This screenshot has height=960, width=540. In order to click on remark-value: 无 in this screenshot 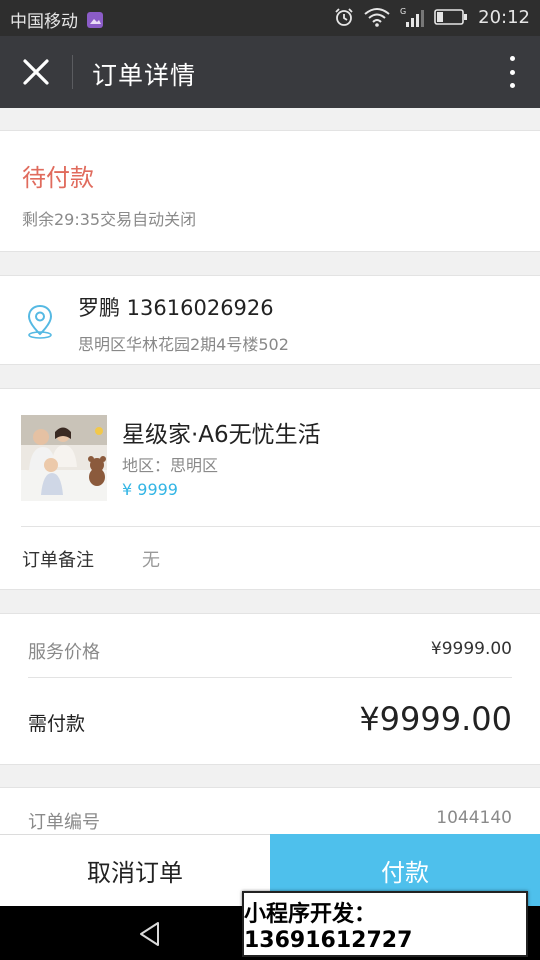, I will do `click(151, 560)`.